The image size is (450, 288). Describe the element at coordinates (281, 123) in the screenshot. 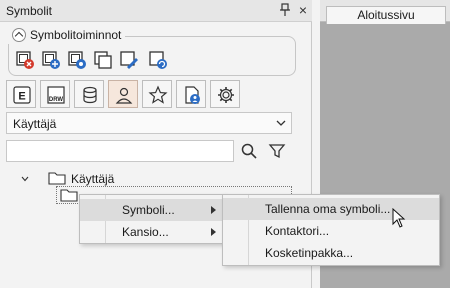

I see `chevron-down-icon` at that location.